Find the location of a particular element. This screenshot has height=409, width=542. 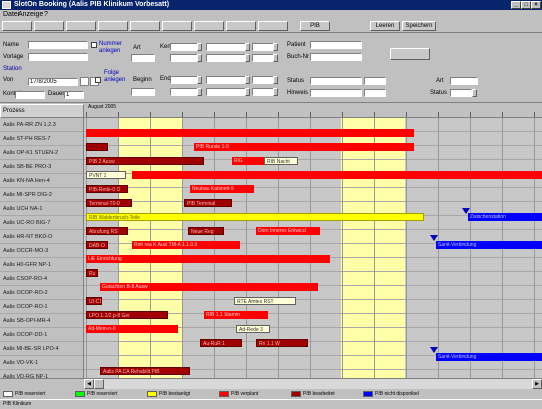

bar-r6b: PIB Terminal is located at coordinates (208, 203).